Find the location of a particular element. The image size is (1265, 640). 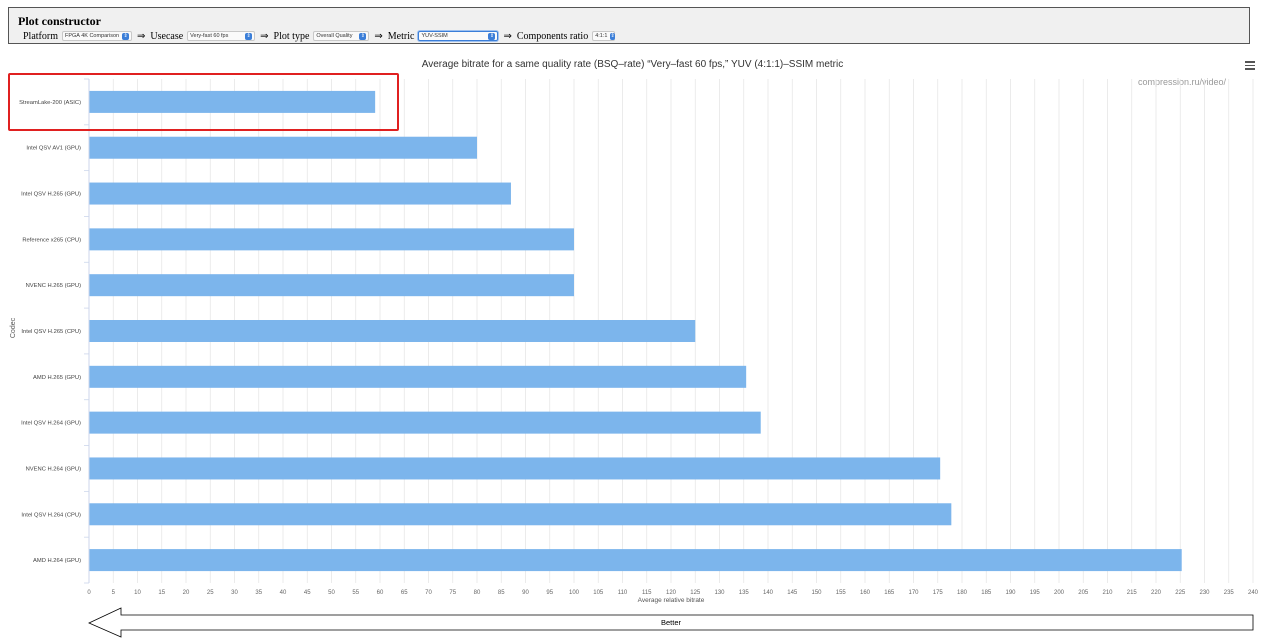

x-tick-label: 90 is located at coordinates (525, 593).